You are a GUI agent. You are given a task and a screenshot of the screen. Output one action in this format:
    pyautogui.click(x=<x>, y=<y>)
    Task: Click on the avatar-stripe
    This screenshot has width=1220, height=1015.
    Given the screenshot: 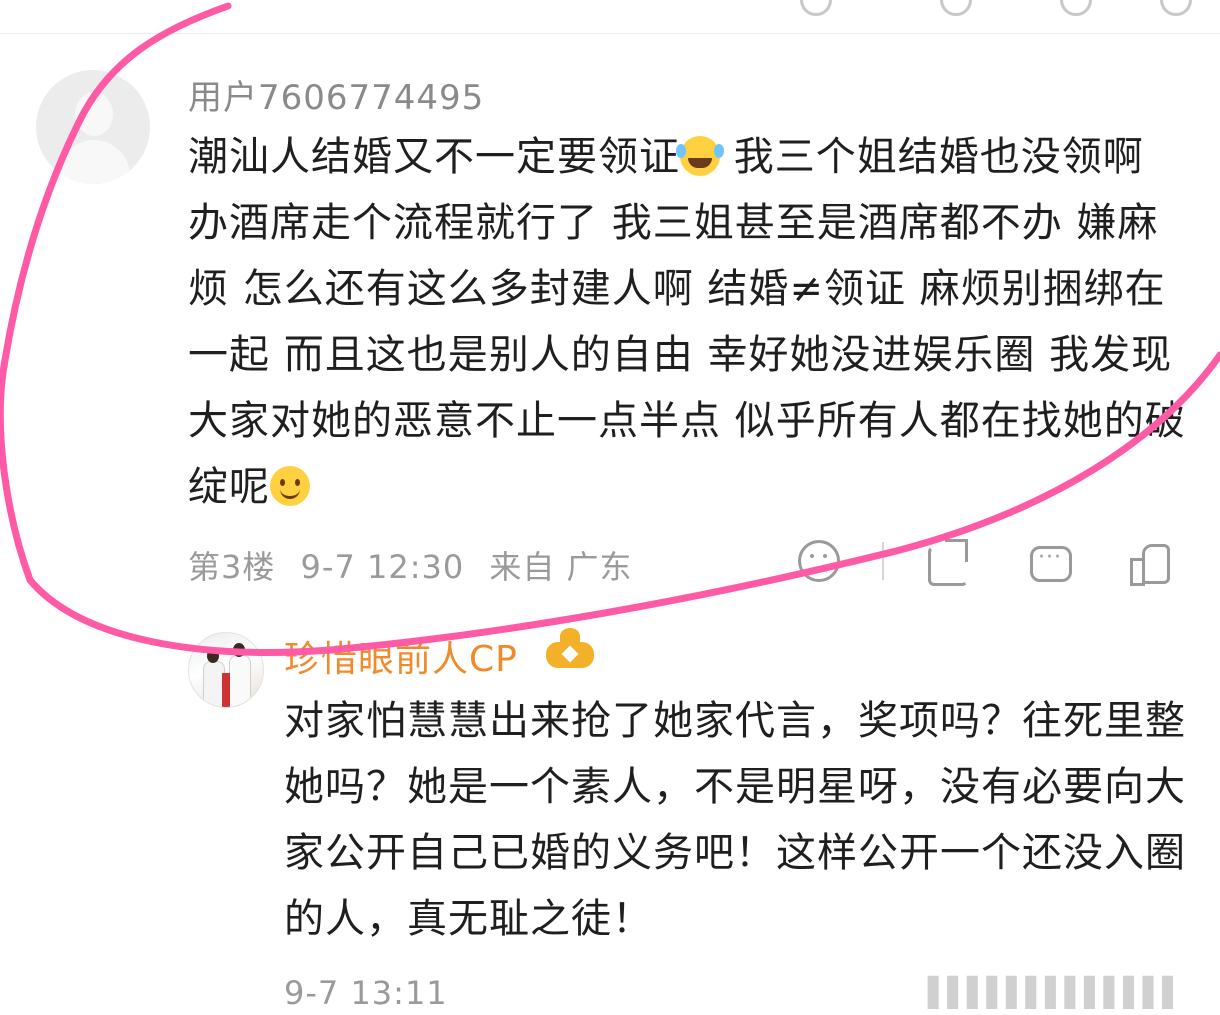 What is the action you would take?
    pyautogui.click(x=226, y=690)
    